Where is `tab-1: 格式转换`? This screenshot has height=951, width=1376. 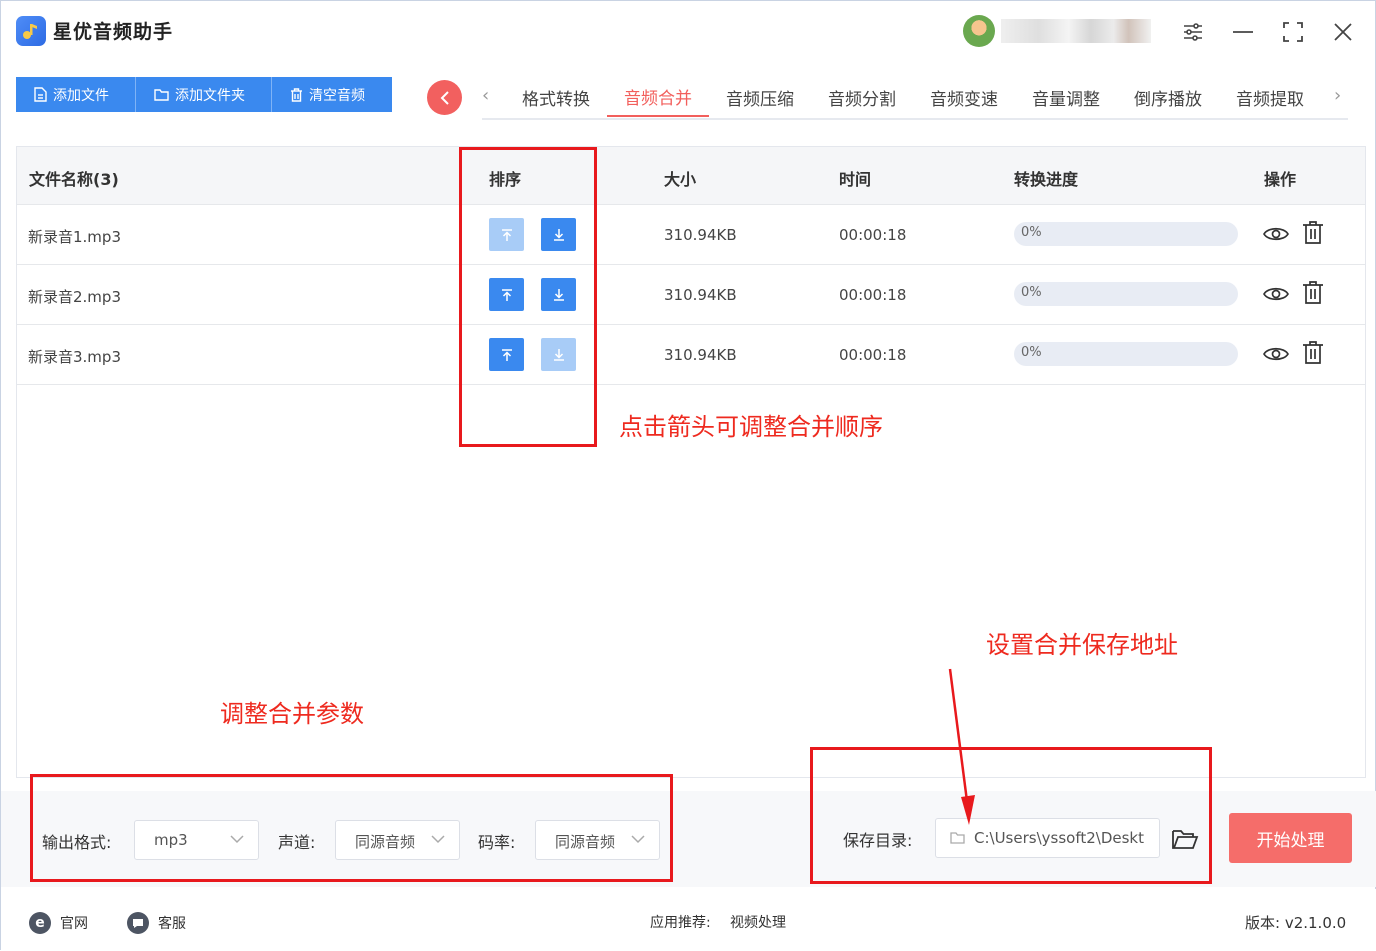
tab-1: 格式转换 is located at coordinates (556, 97).